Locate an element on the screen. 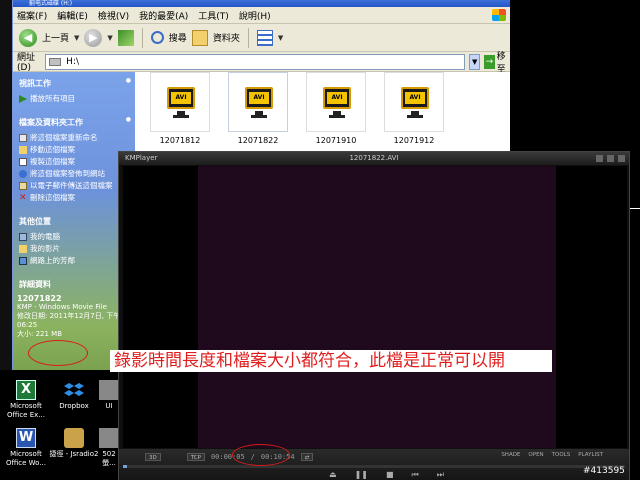 Image resolution: width=640 pixels, height=480 pixels. stop-icon: ■ is located at coordinates (390, 475).